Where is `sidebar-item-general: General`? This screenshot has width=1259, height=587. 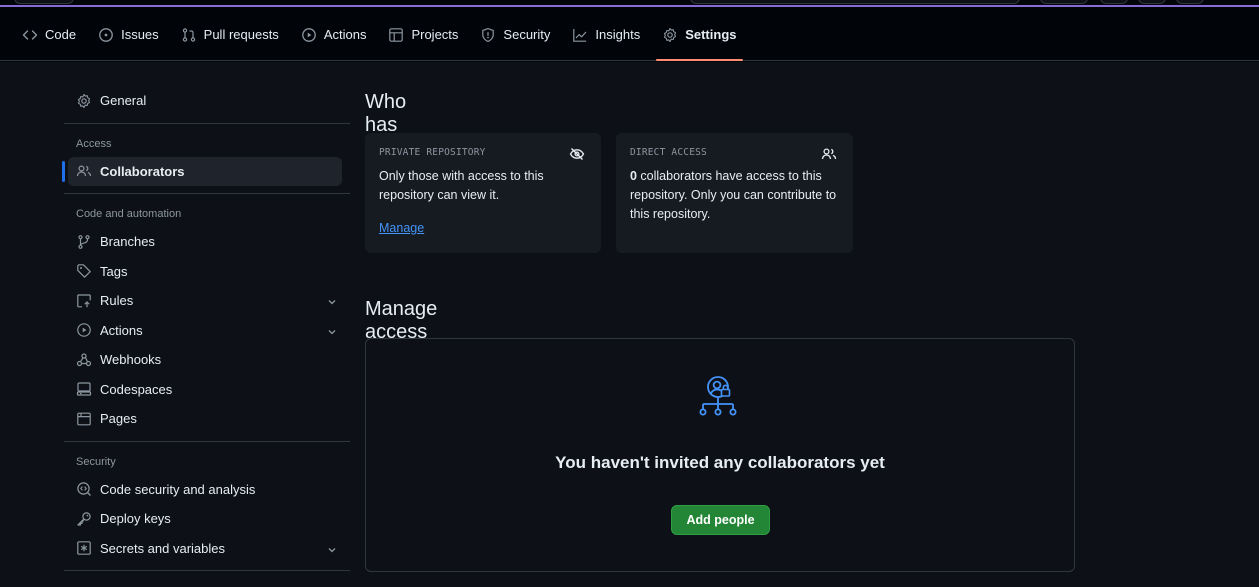 sidebar-item-general: General is located at coordinates (206, 101).